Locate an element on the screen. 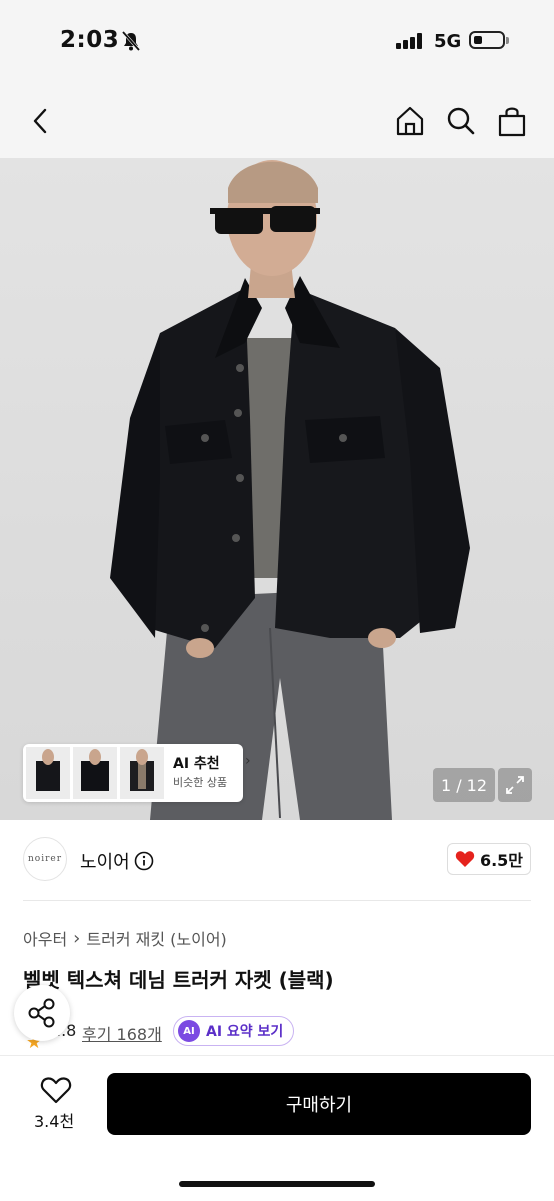 The width and height of the screenshot is (554, 1201). image-counter: 1 / 12 is located at coordinates (464, 785).